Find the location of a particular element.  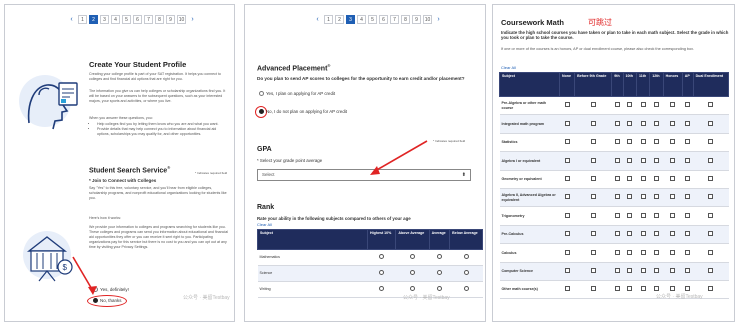

page-number-button: 8 is located at coordinates (405, 19).